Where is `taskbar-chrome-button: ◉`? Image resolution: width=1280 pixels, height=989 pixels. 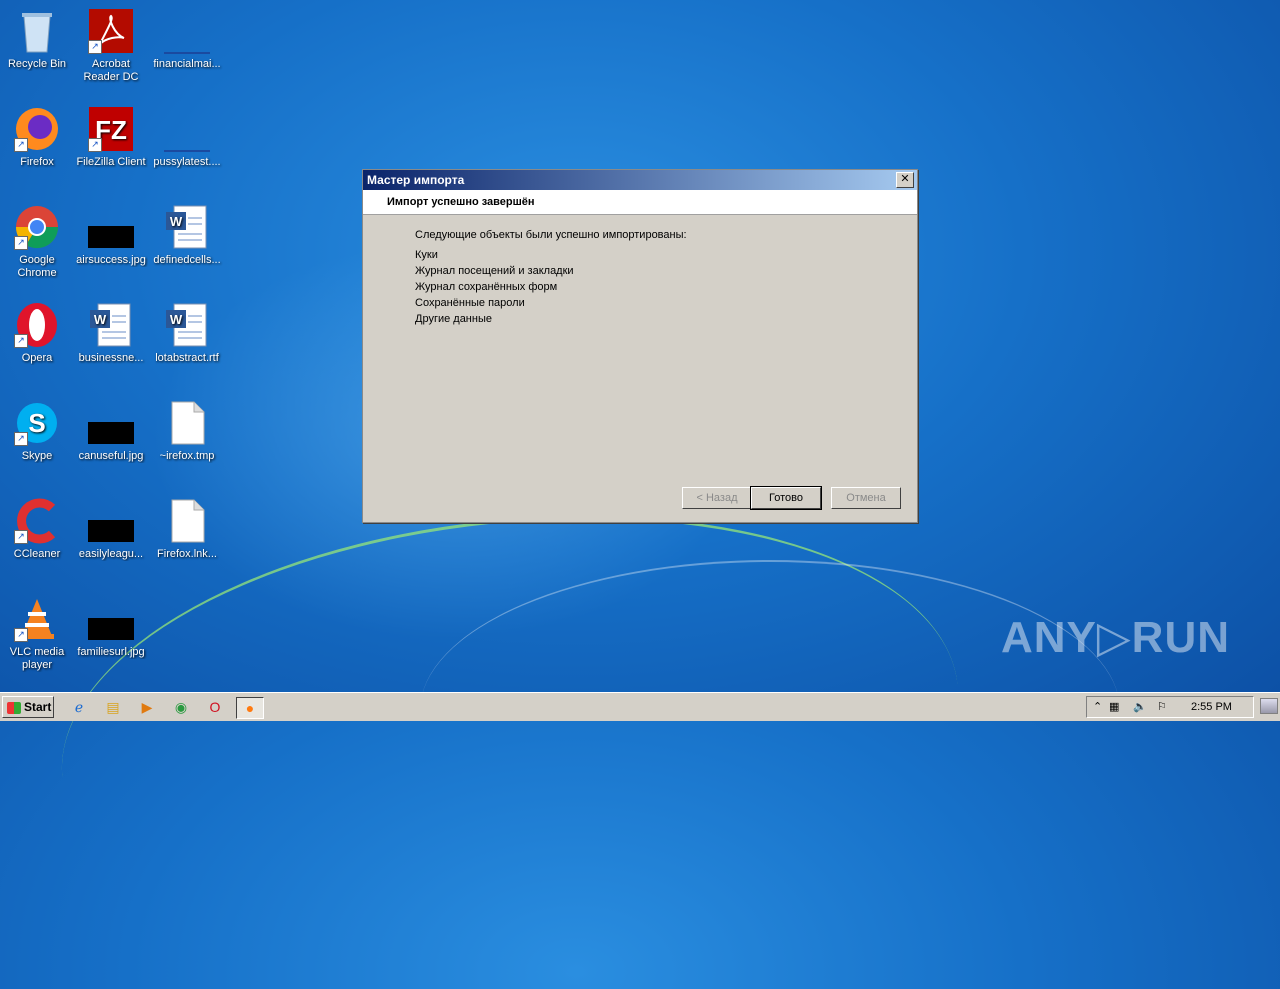
taskbar-chrome-button: ◉ is located at coordinates (181, 707).